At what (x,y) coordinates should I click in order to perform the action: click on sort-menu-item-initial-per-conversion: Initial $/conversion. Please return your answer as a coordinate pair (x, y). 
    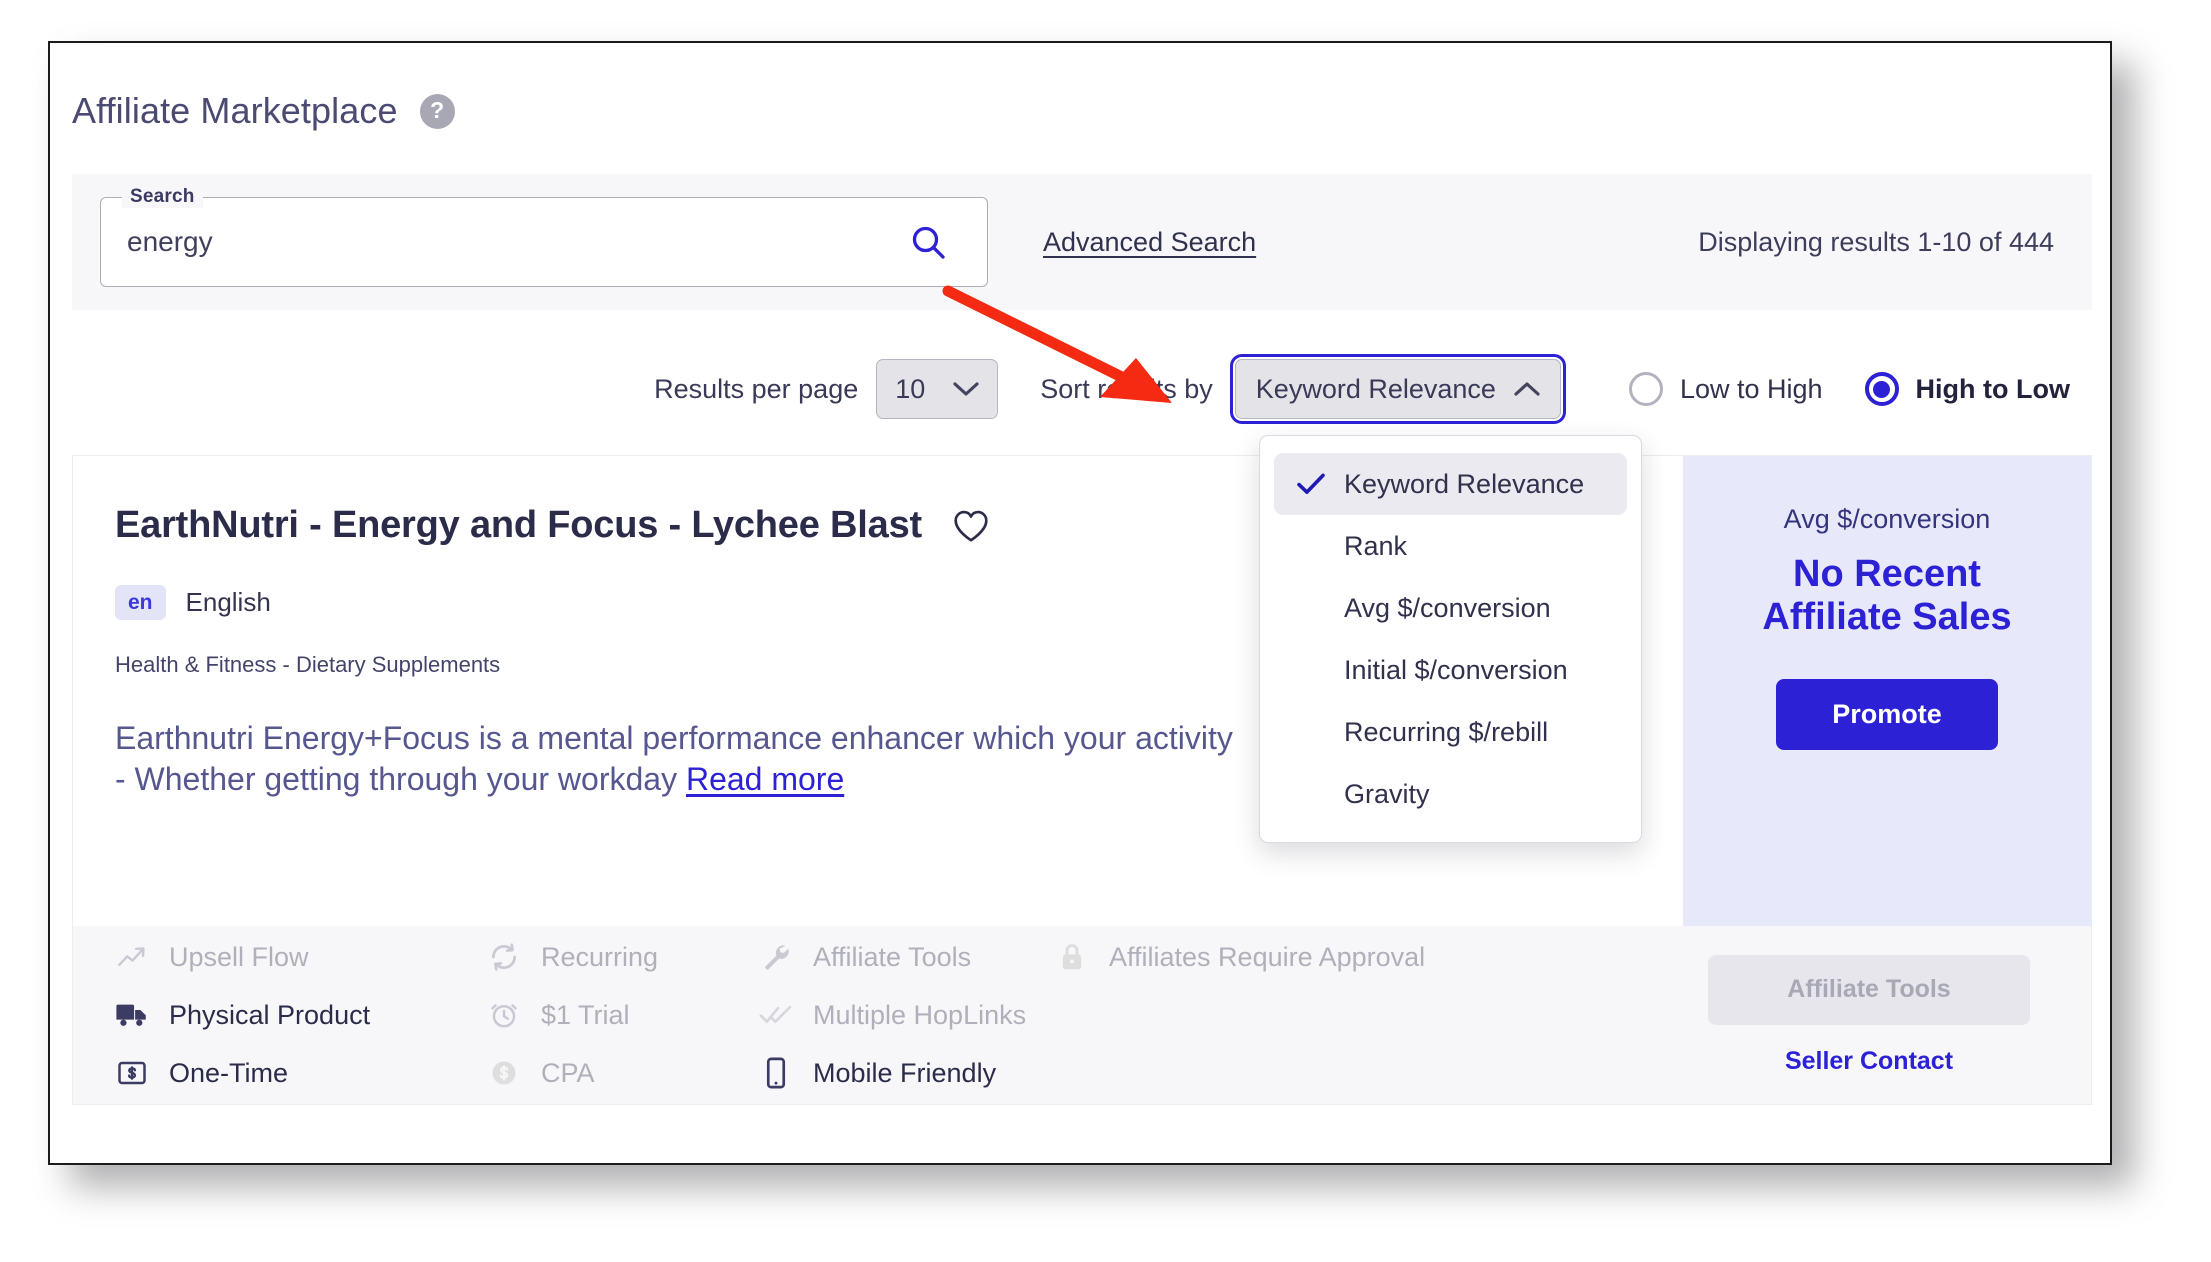
    Looking at the image, I should click on (1450, 670).